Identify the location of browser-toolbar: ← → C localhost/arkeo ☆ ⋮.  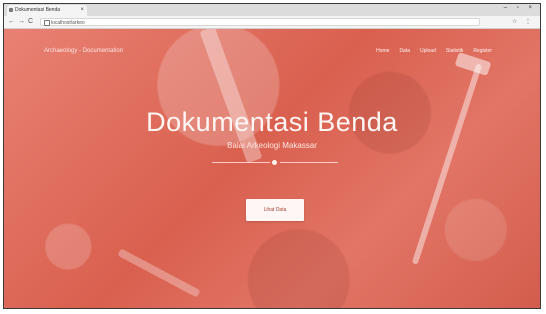
(272, 22).